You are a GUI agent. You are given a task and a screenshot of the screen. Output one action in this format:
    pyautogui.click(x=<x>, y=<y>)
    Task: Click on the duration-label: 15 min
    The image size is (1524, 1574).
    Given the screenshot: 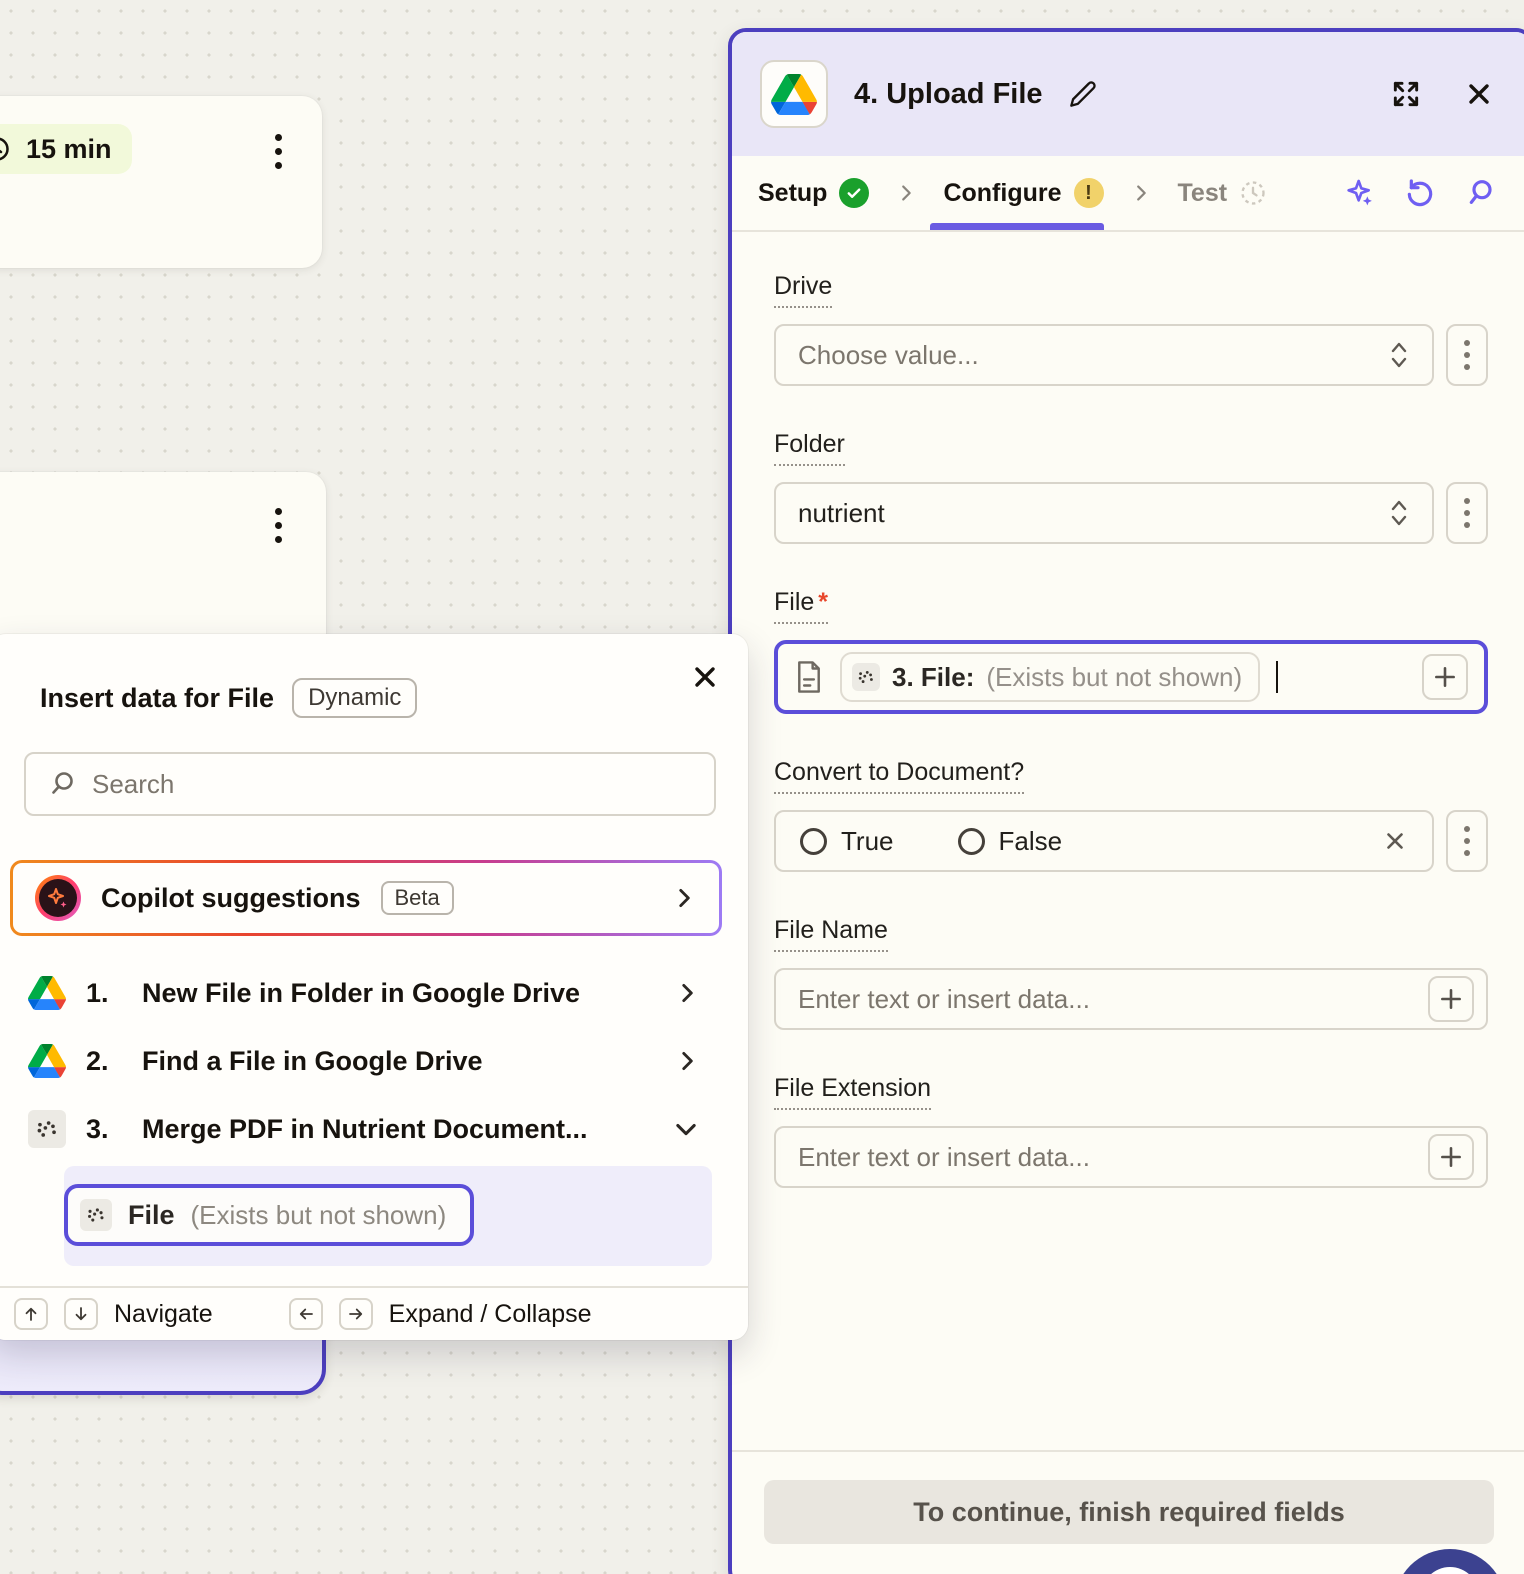 What is the action you would take?
    pyautogui.click(x=69, y=148)
    